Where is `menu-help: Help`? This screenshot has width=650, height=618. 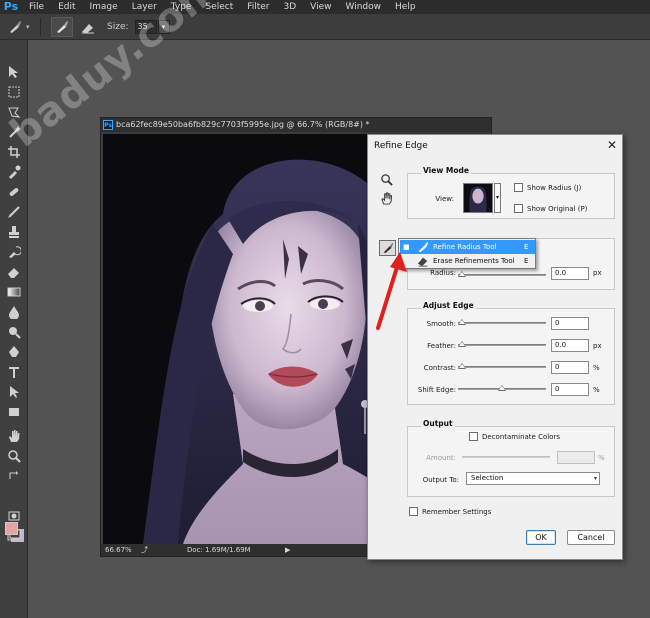 menu-help: Help is located at coordinates (405, 7).